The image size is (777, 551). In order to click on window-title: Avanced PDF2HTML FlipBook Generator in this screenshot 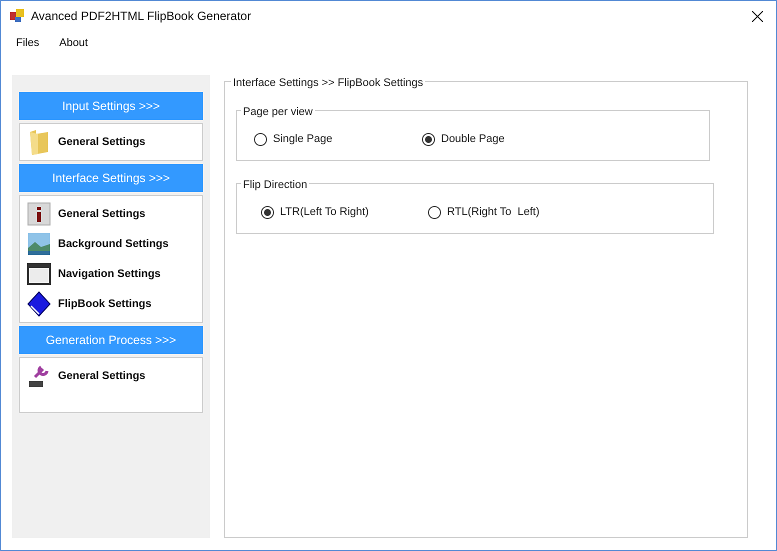, I will do `click(141, 16)`.